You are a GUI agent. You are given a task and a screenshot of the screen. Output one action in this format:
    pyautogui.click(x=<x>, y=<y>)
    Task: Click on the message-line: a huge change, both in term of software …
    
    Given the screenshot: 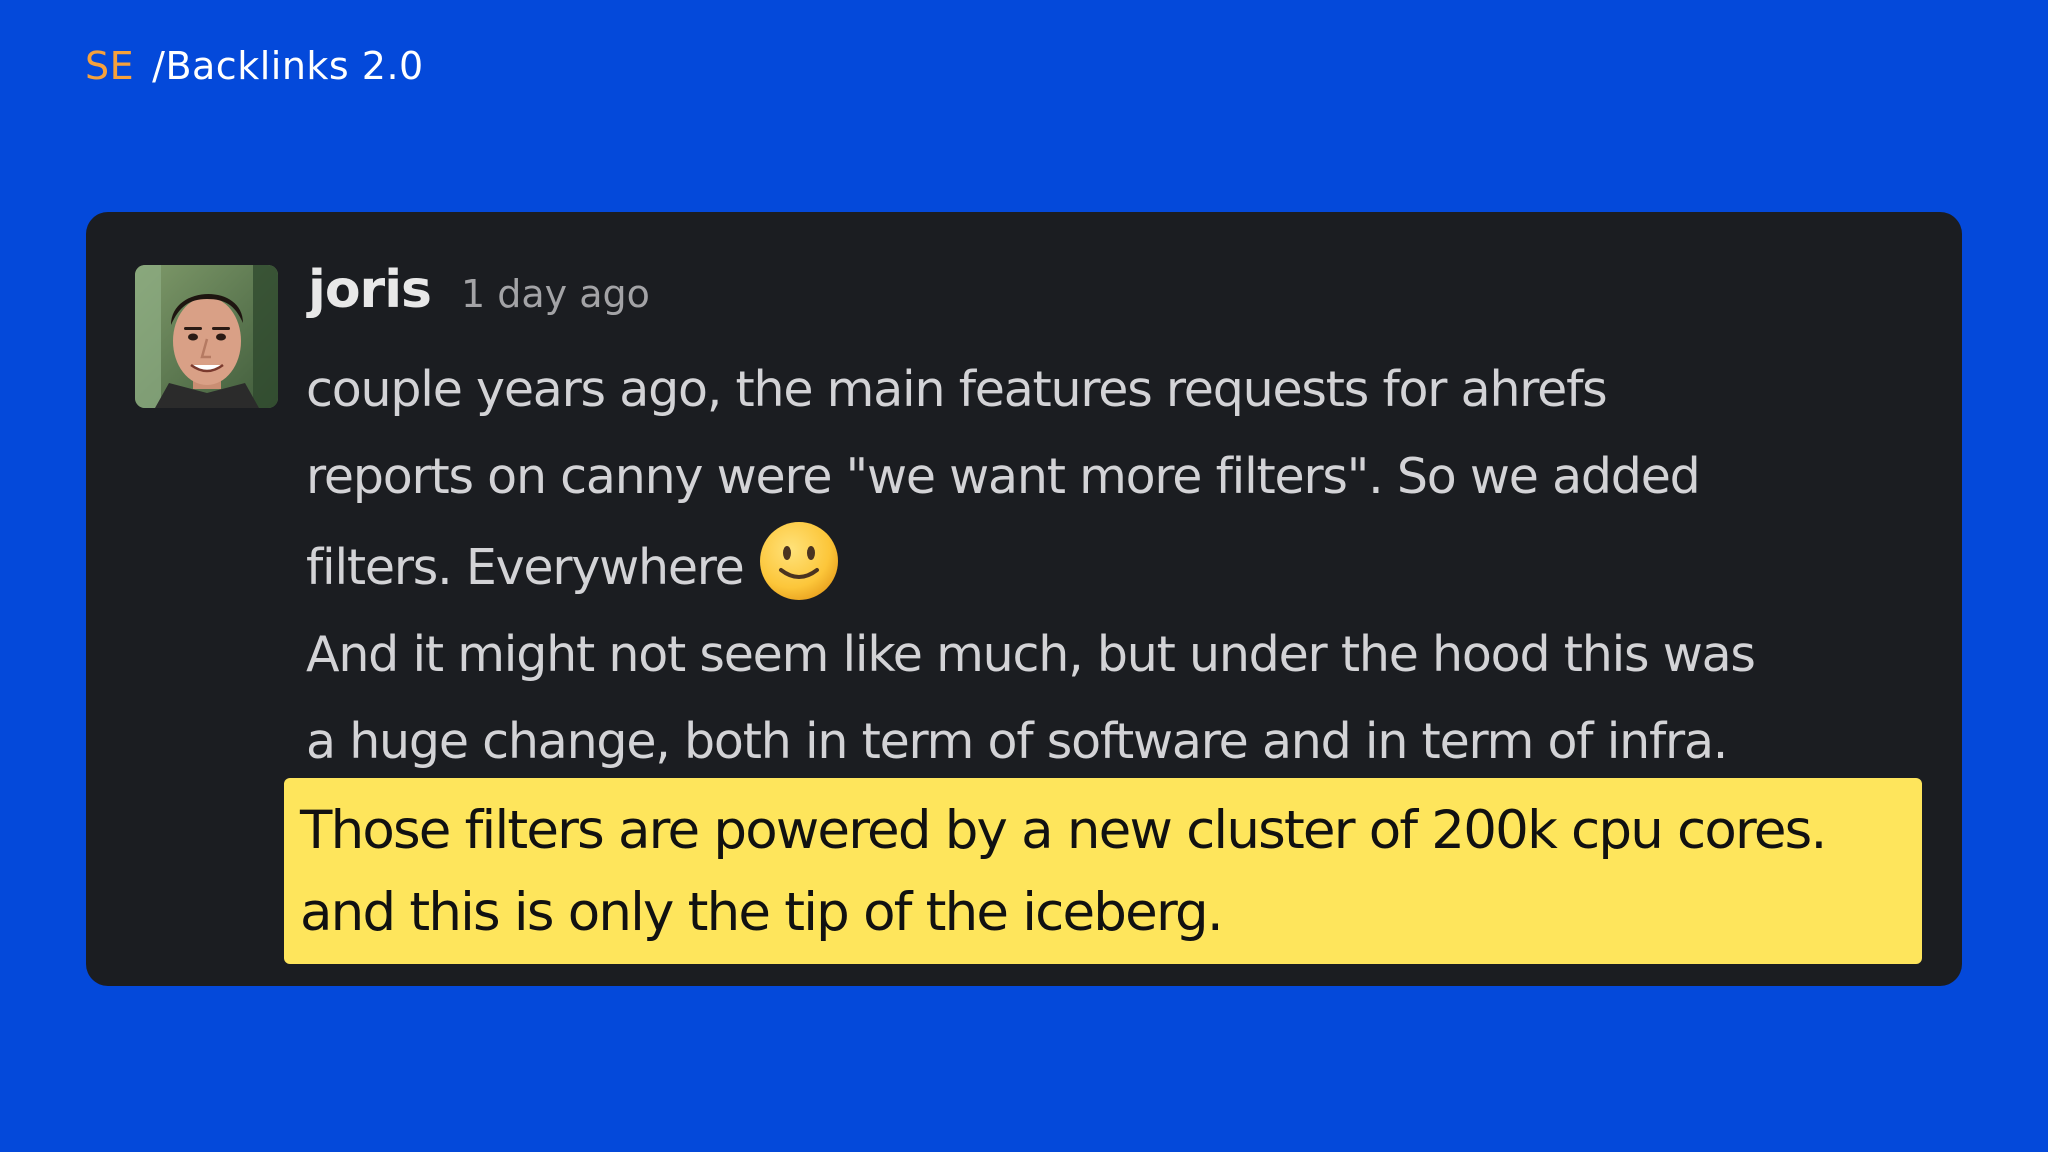 What is the action you would take?
    pyautogui.click(x=1017, y=741)
    